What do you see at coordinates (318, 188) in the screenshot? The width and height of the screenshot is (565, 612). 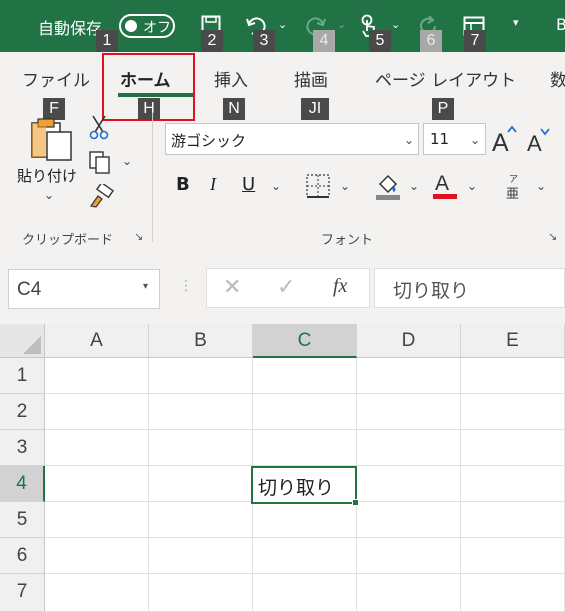 I see `borders-icon` at bounding box center [318, 188].